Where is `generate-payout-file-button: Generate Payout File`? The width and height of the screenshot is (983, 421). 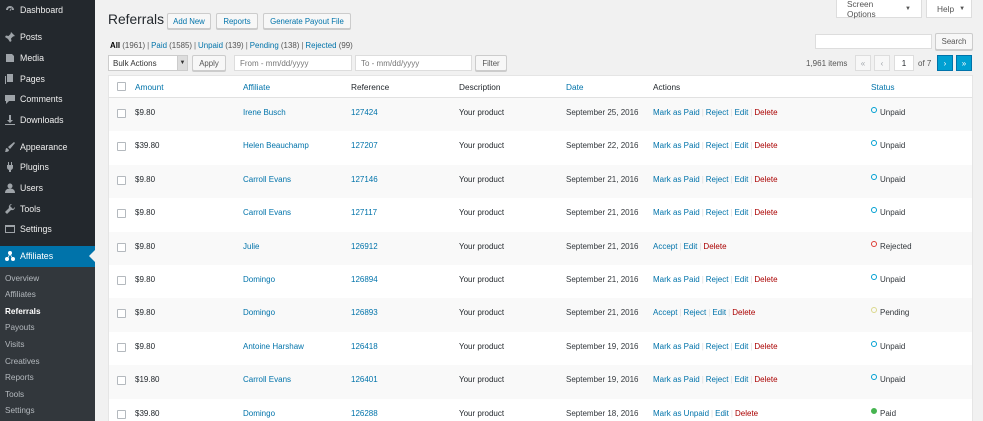
generate-payout-file-button: Generate Payout File is located at coordinates (307, 21).